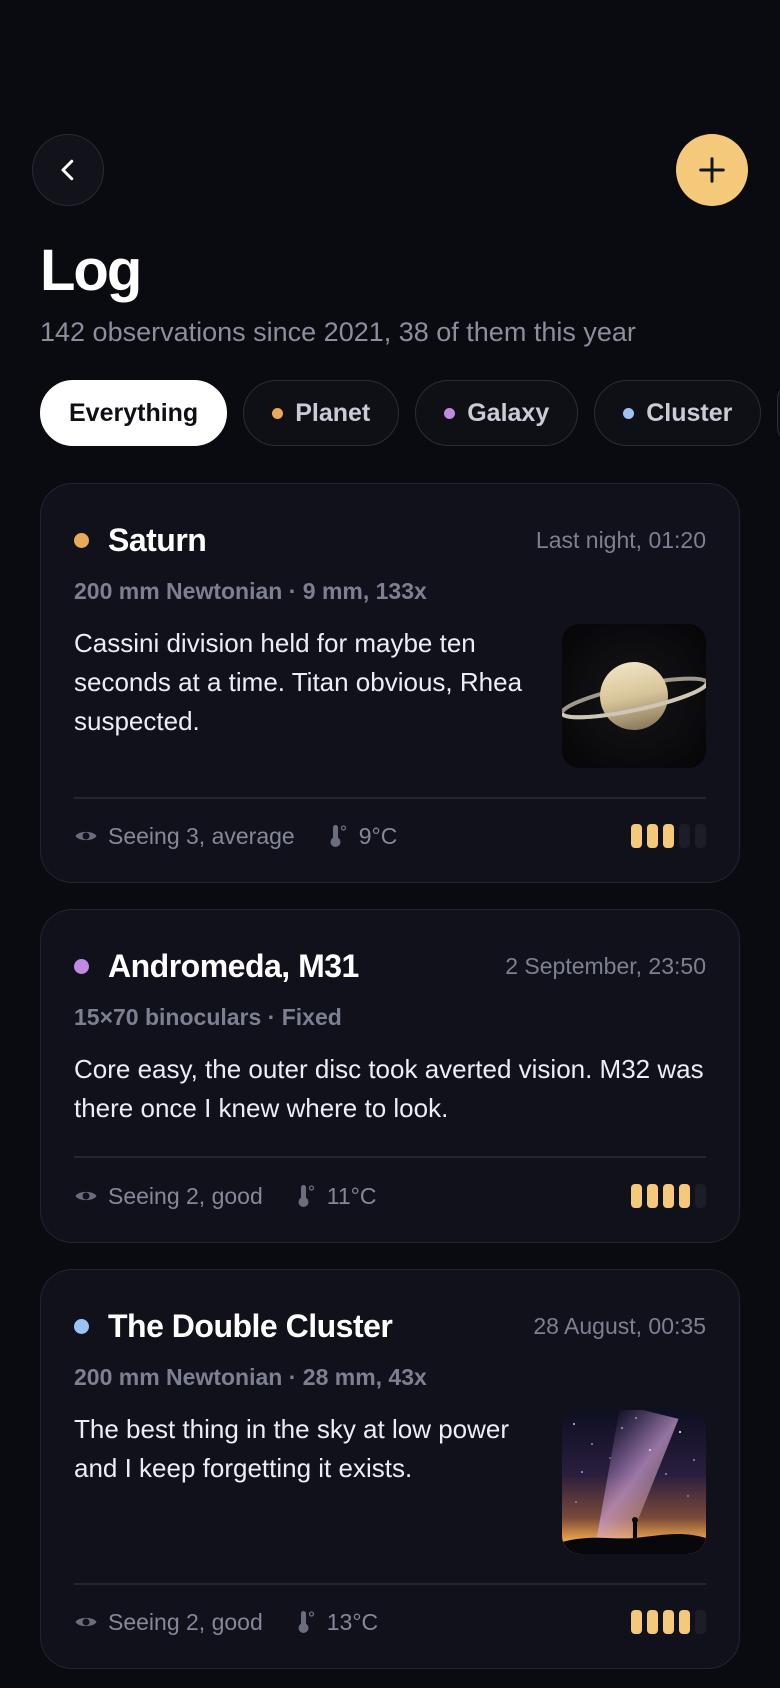  I want to click on card-header: Saturn Last night, 01:20, so click(390, 540).